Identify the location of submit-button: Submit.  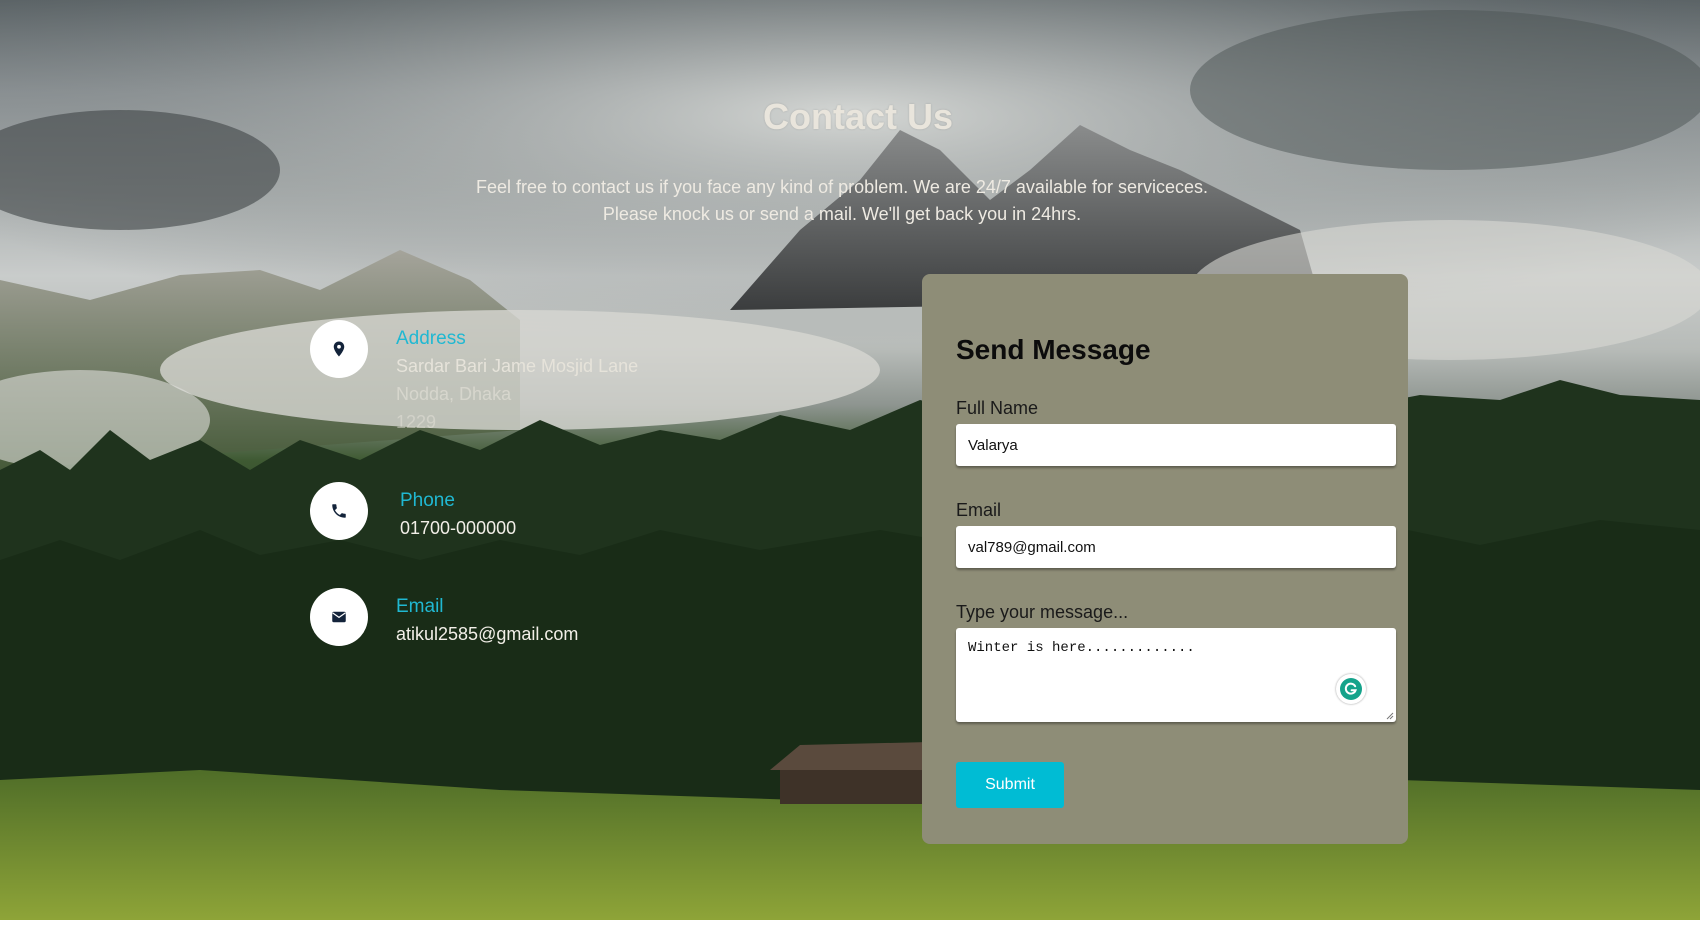
(1010, 785).